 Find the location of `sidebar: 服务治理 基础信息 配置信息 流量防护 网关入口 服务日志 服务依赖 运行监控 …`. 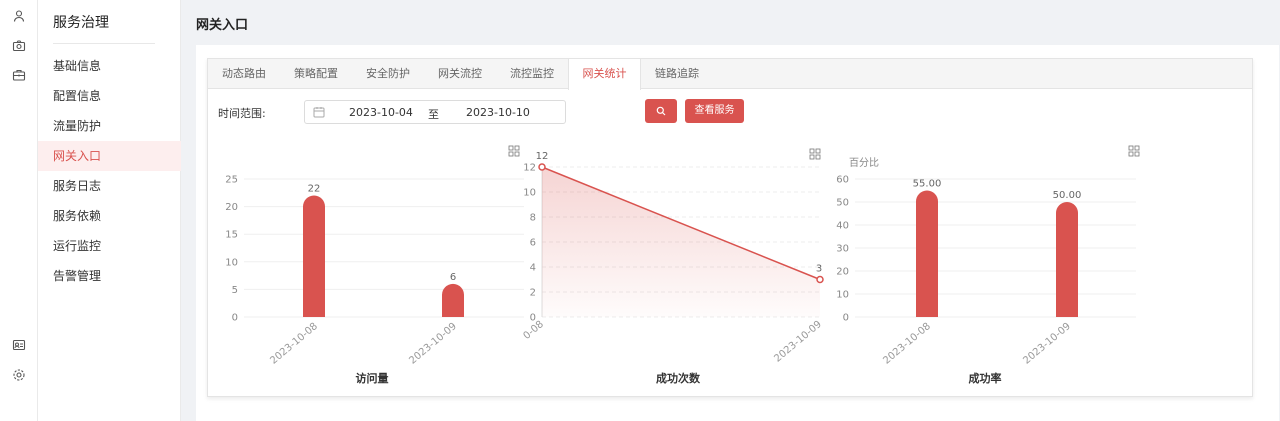

sidebar: 服务治理 基础信息 配置信息 流量防护 网关入口 服务日志 服务依赖 运行监控 … is located at coordinates (109, 210).